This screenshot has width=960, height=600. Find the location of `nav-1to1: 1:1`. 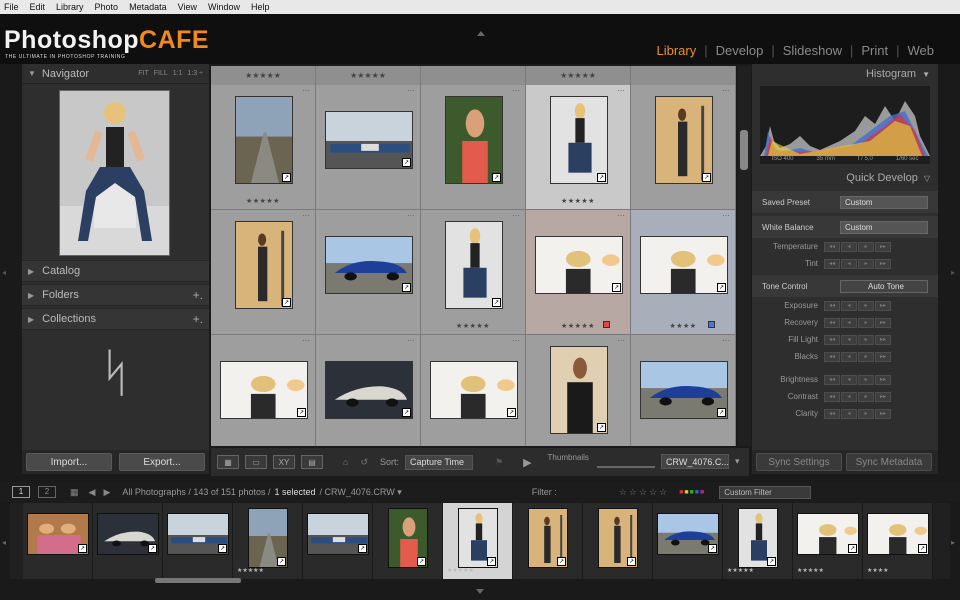

nav-1to1: 1:1 is located at coordinates (178, 73).